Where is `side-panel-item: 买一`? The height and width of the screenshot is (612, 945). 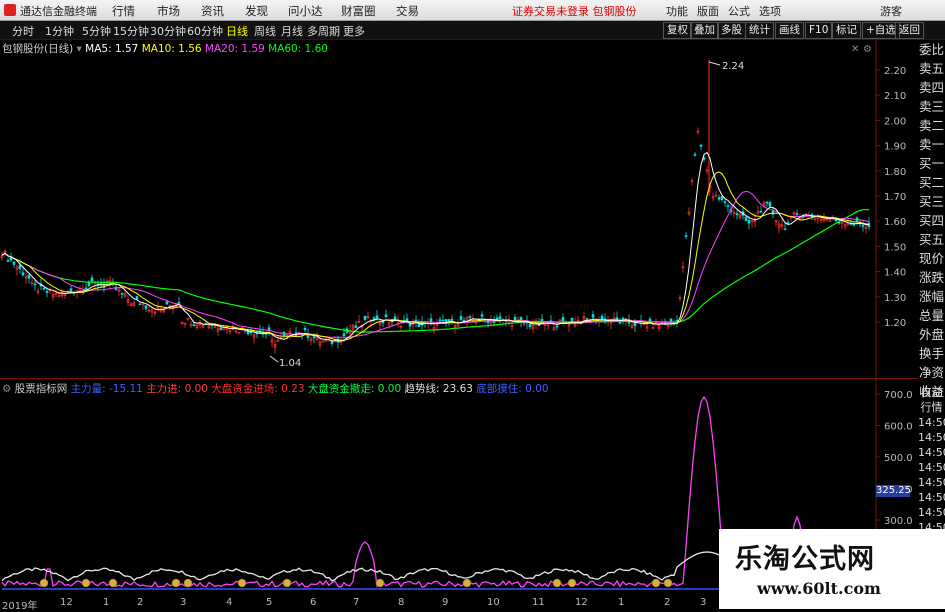 side-panel-item: 买一 is located at coordinates (931, 163).